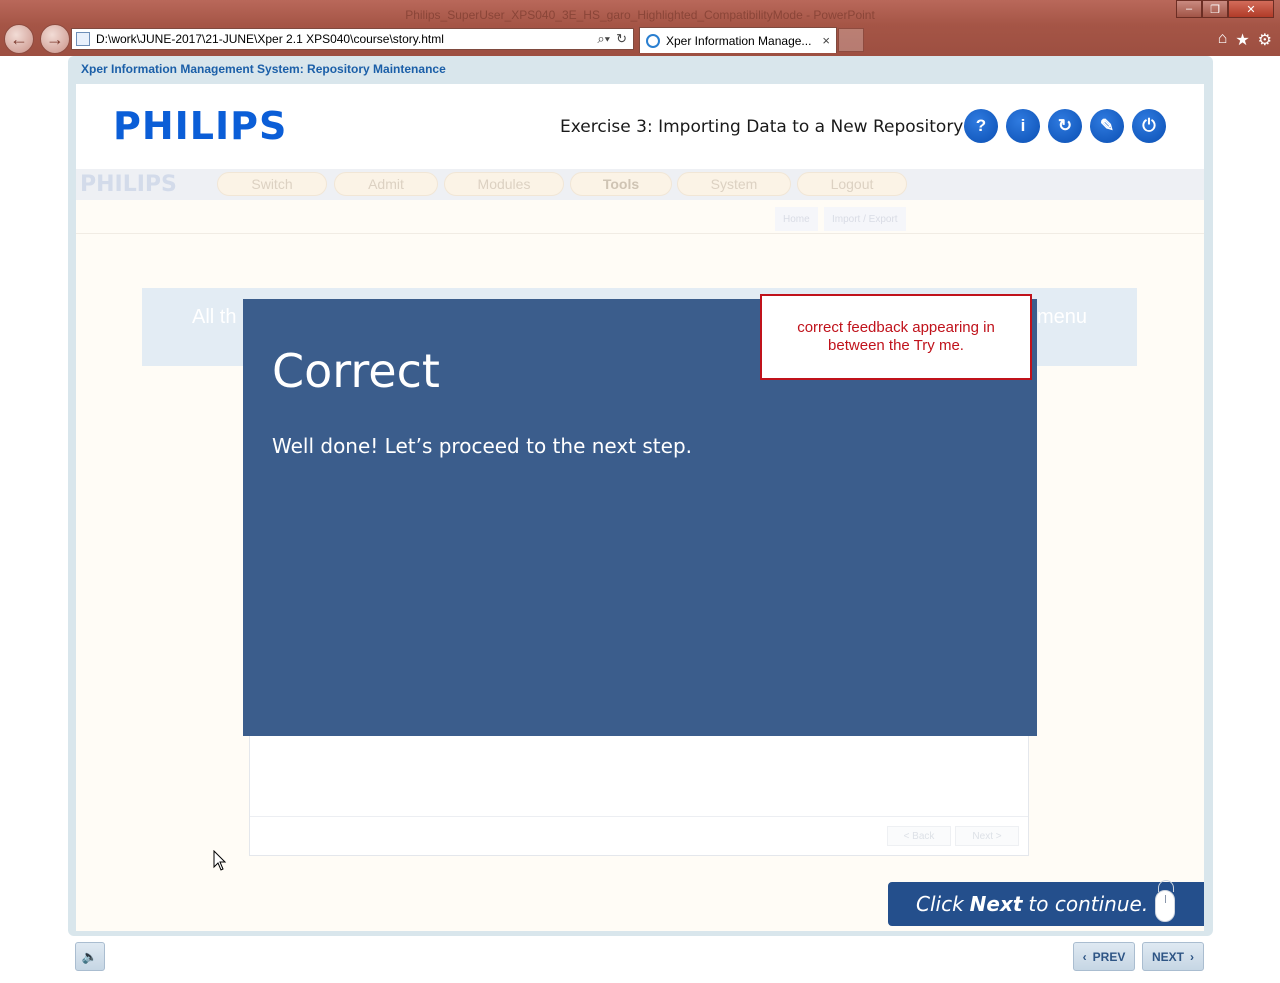  What do you see at coordinates (639, 816) in the screenshot?
I see `wizard-divider` at bounding box center [639, 816].